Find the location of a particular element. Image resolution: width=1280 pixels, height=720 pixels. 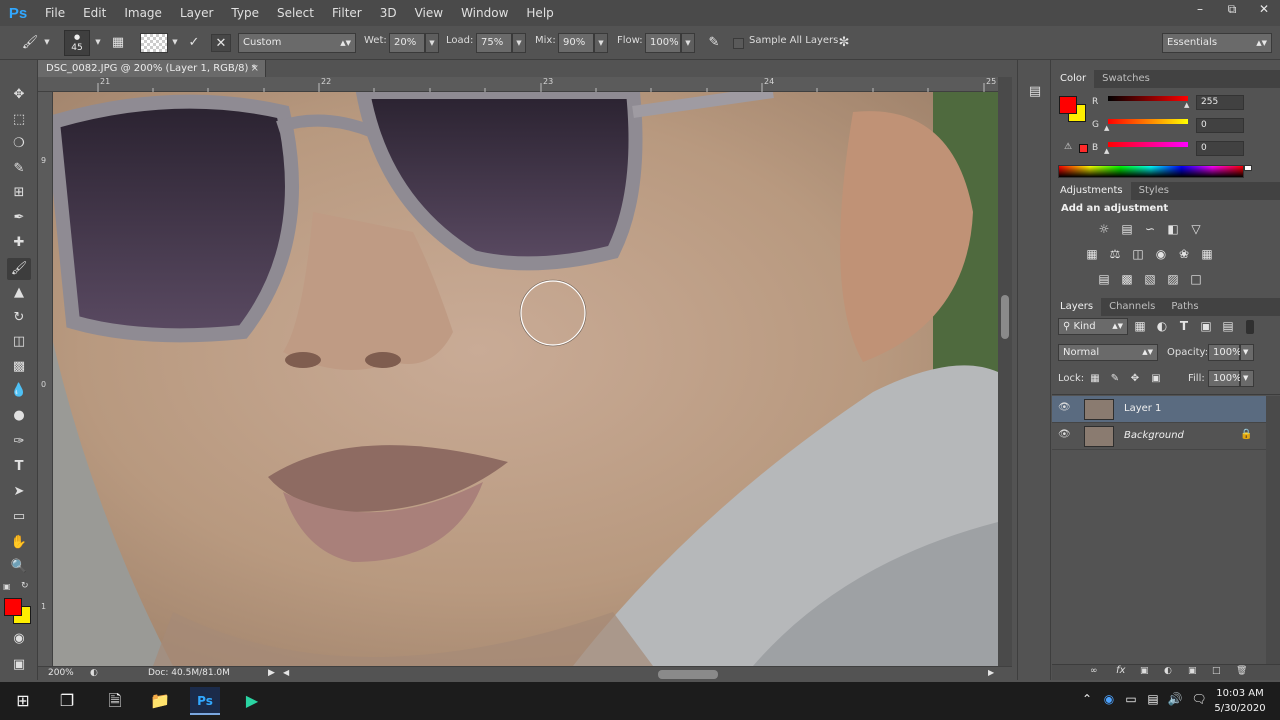

pen-tool-icon: ✑ is located at coordinates (19, 442).